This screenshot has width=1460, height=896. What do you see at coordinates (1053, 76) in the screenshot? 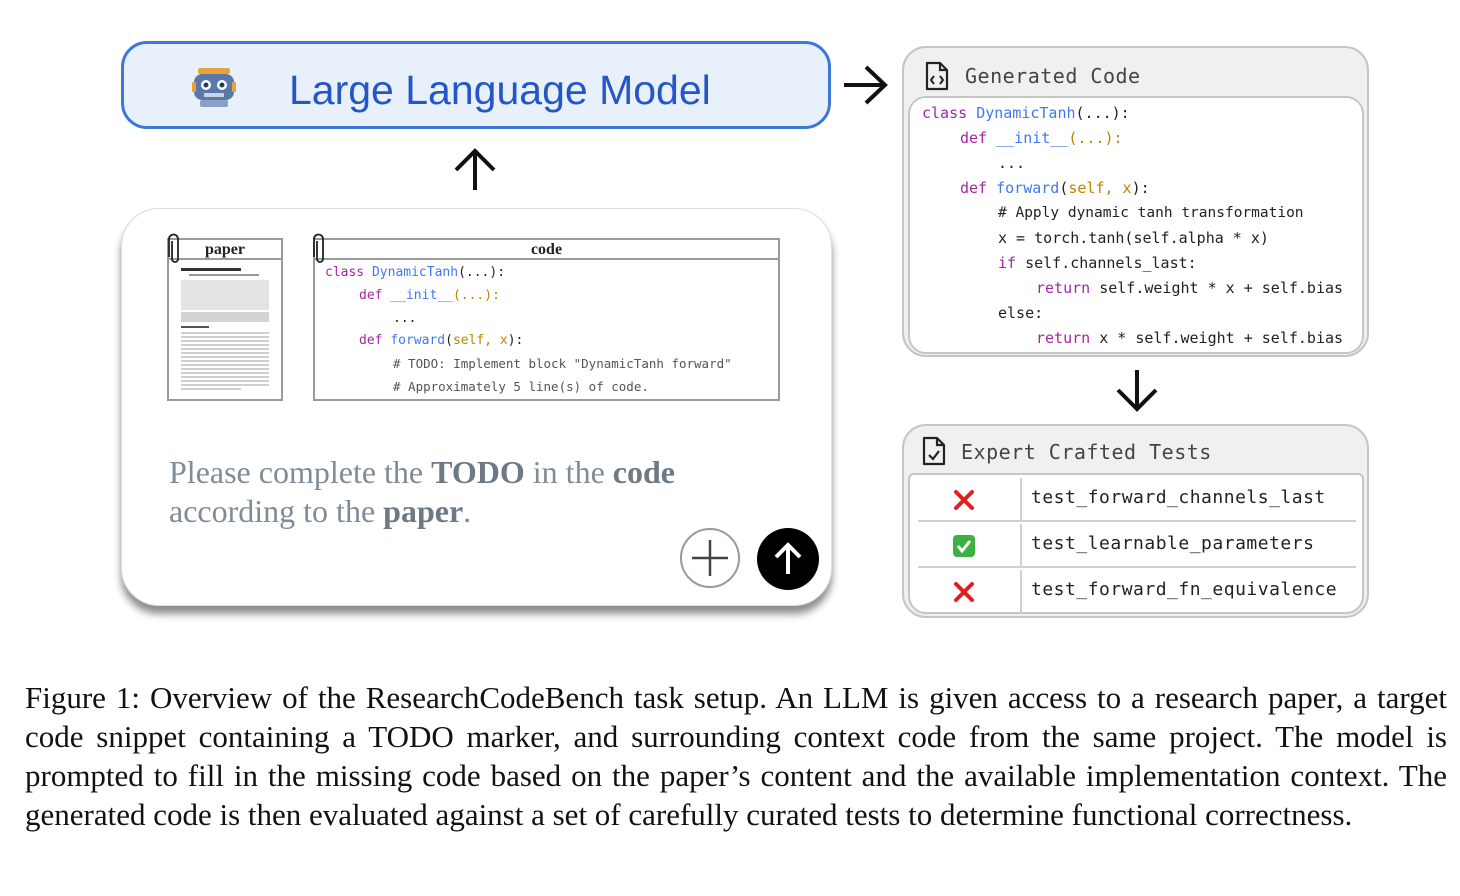
I see `generated-code-title: Generated Code` at bounding box center [1053, 76].